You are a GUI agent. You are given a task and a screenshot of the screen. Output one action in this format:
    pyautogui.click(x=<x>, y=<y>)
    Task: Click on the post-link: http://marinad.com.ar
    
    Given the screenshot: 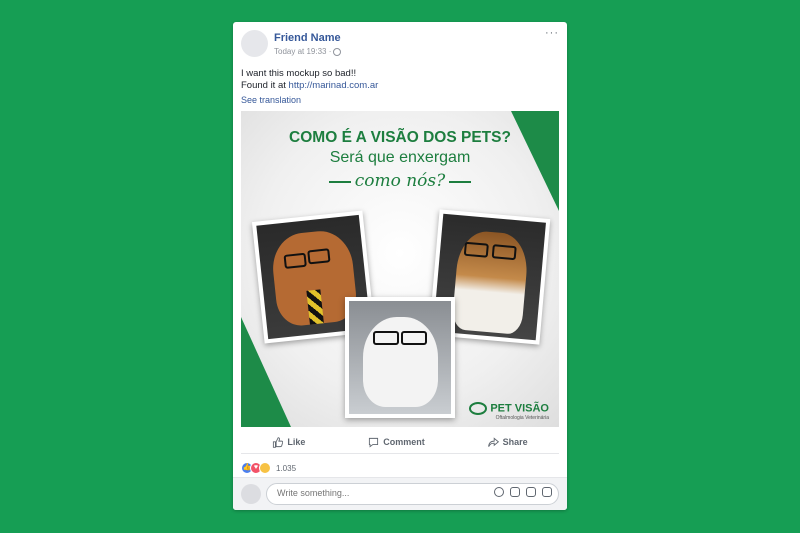 What is the action you would take?
    pyautogui.click(x=334, y=85)
    